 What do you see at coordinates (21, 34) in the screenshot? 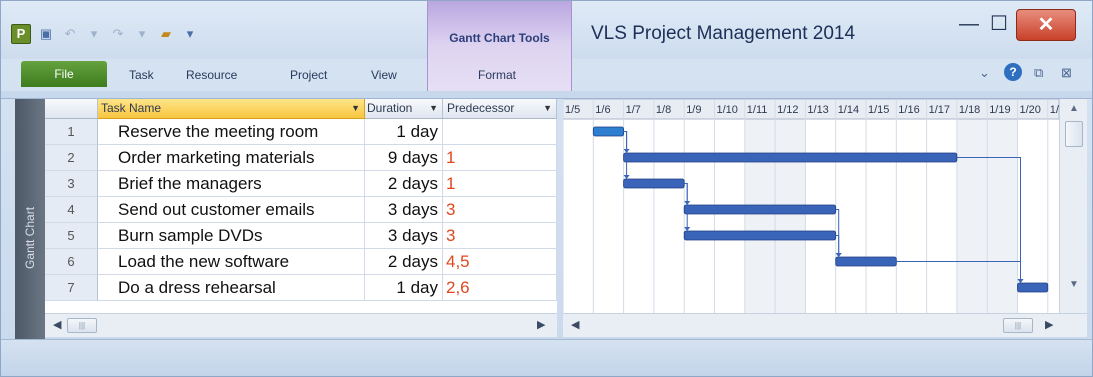
I see `app-logo-icon: P` at bounding box center [21, 34].